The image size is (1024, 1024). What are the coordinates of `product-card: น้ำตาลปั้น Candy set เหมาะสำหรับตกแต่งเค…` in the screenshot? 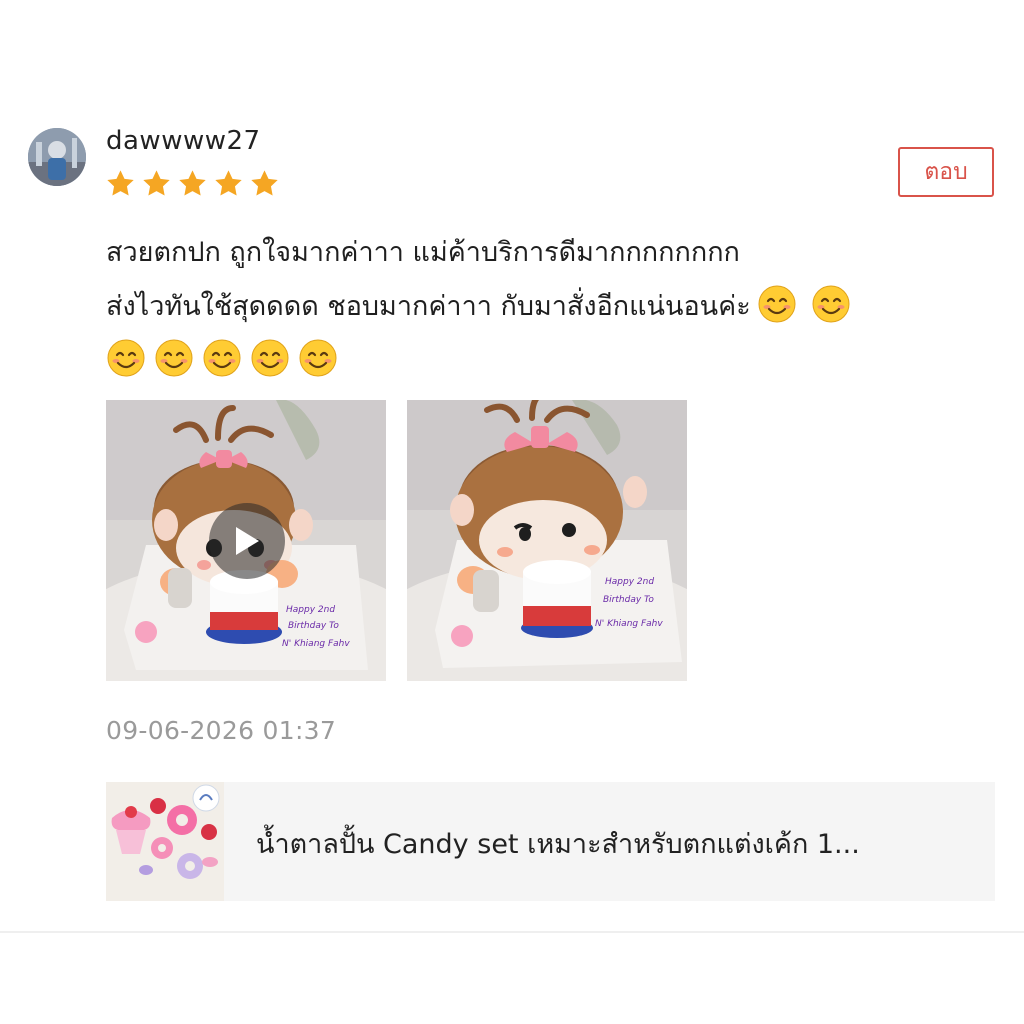 It's located at (550, 841).